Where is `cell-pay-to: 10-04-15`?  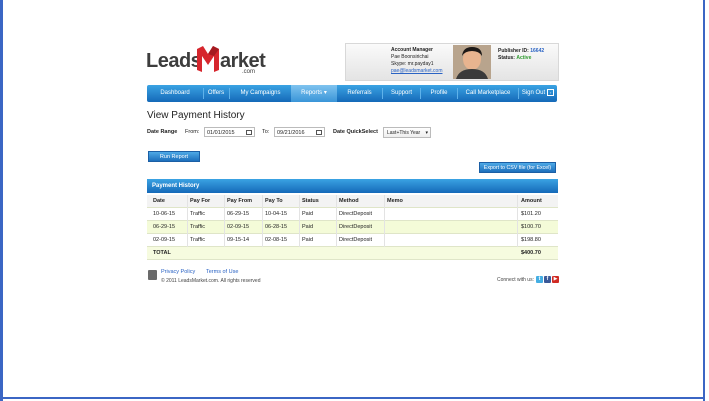 cell-pay-to: 10-04-15 is located at coordinates (281, 214).